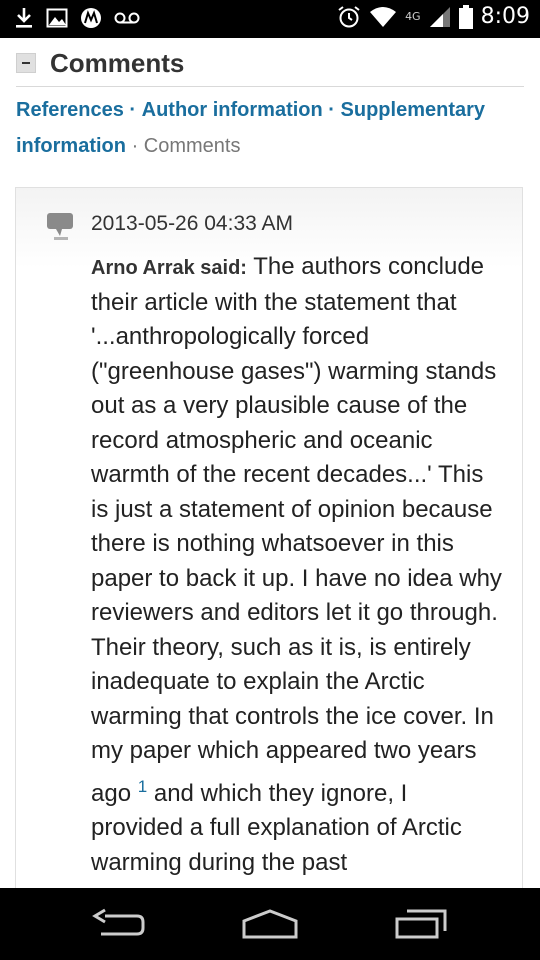 The height and width of the screenshot is (960, 540). I want to click on nav-link-author-information: Author information, so click(232, 110).